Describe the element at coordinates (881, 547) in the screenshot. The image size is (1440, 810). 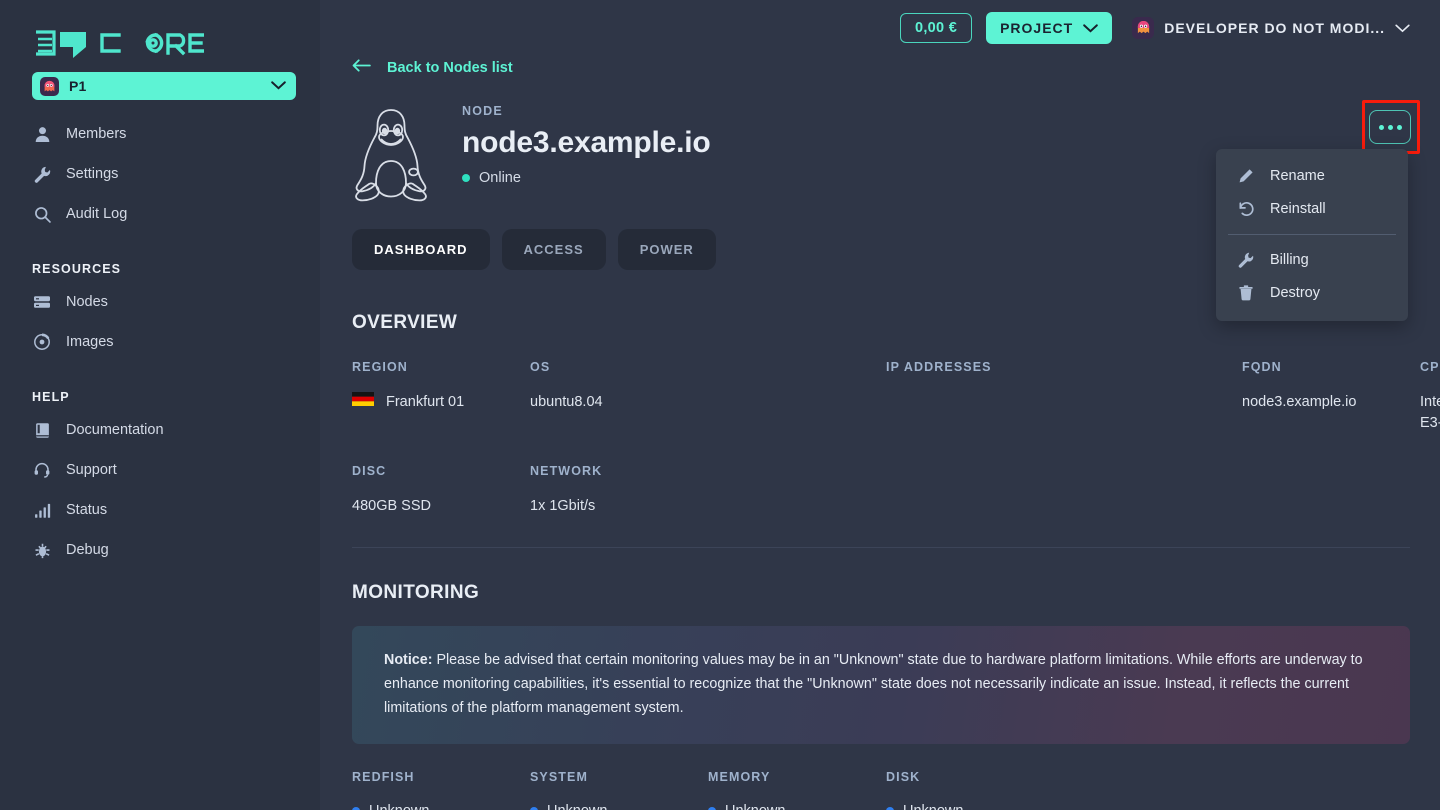
I see `section-divider` at that location.